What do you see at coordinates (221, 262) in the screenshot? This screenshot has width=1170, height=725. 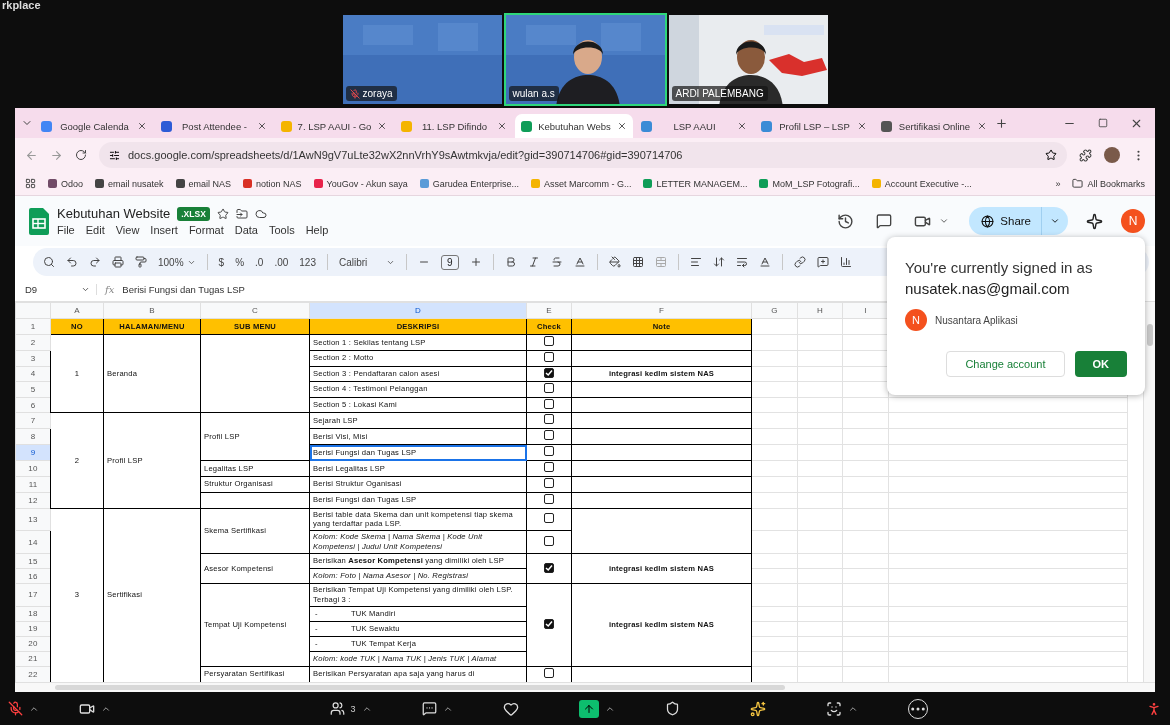 I see `currency-button: $` at bounding box center [221, 262].